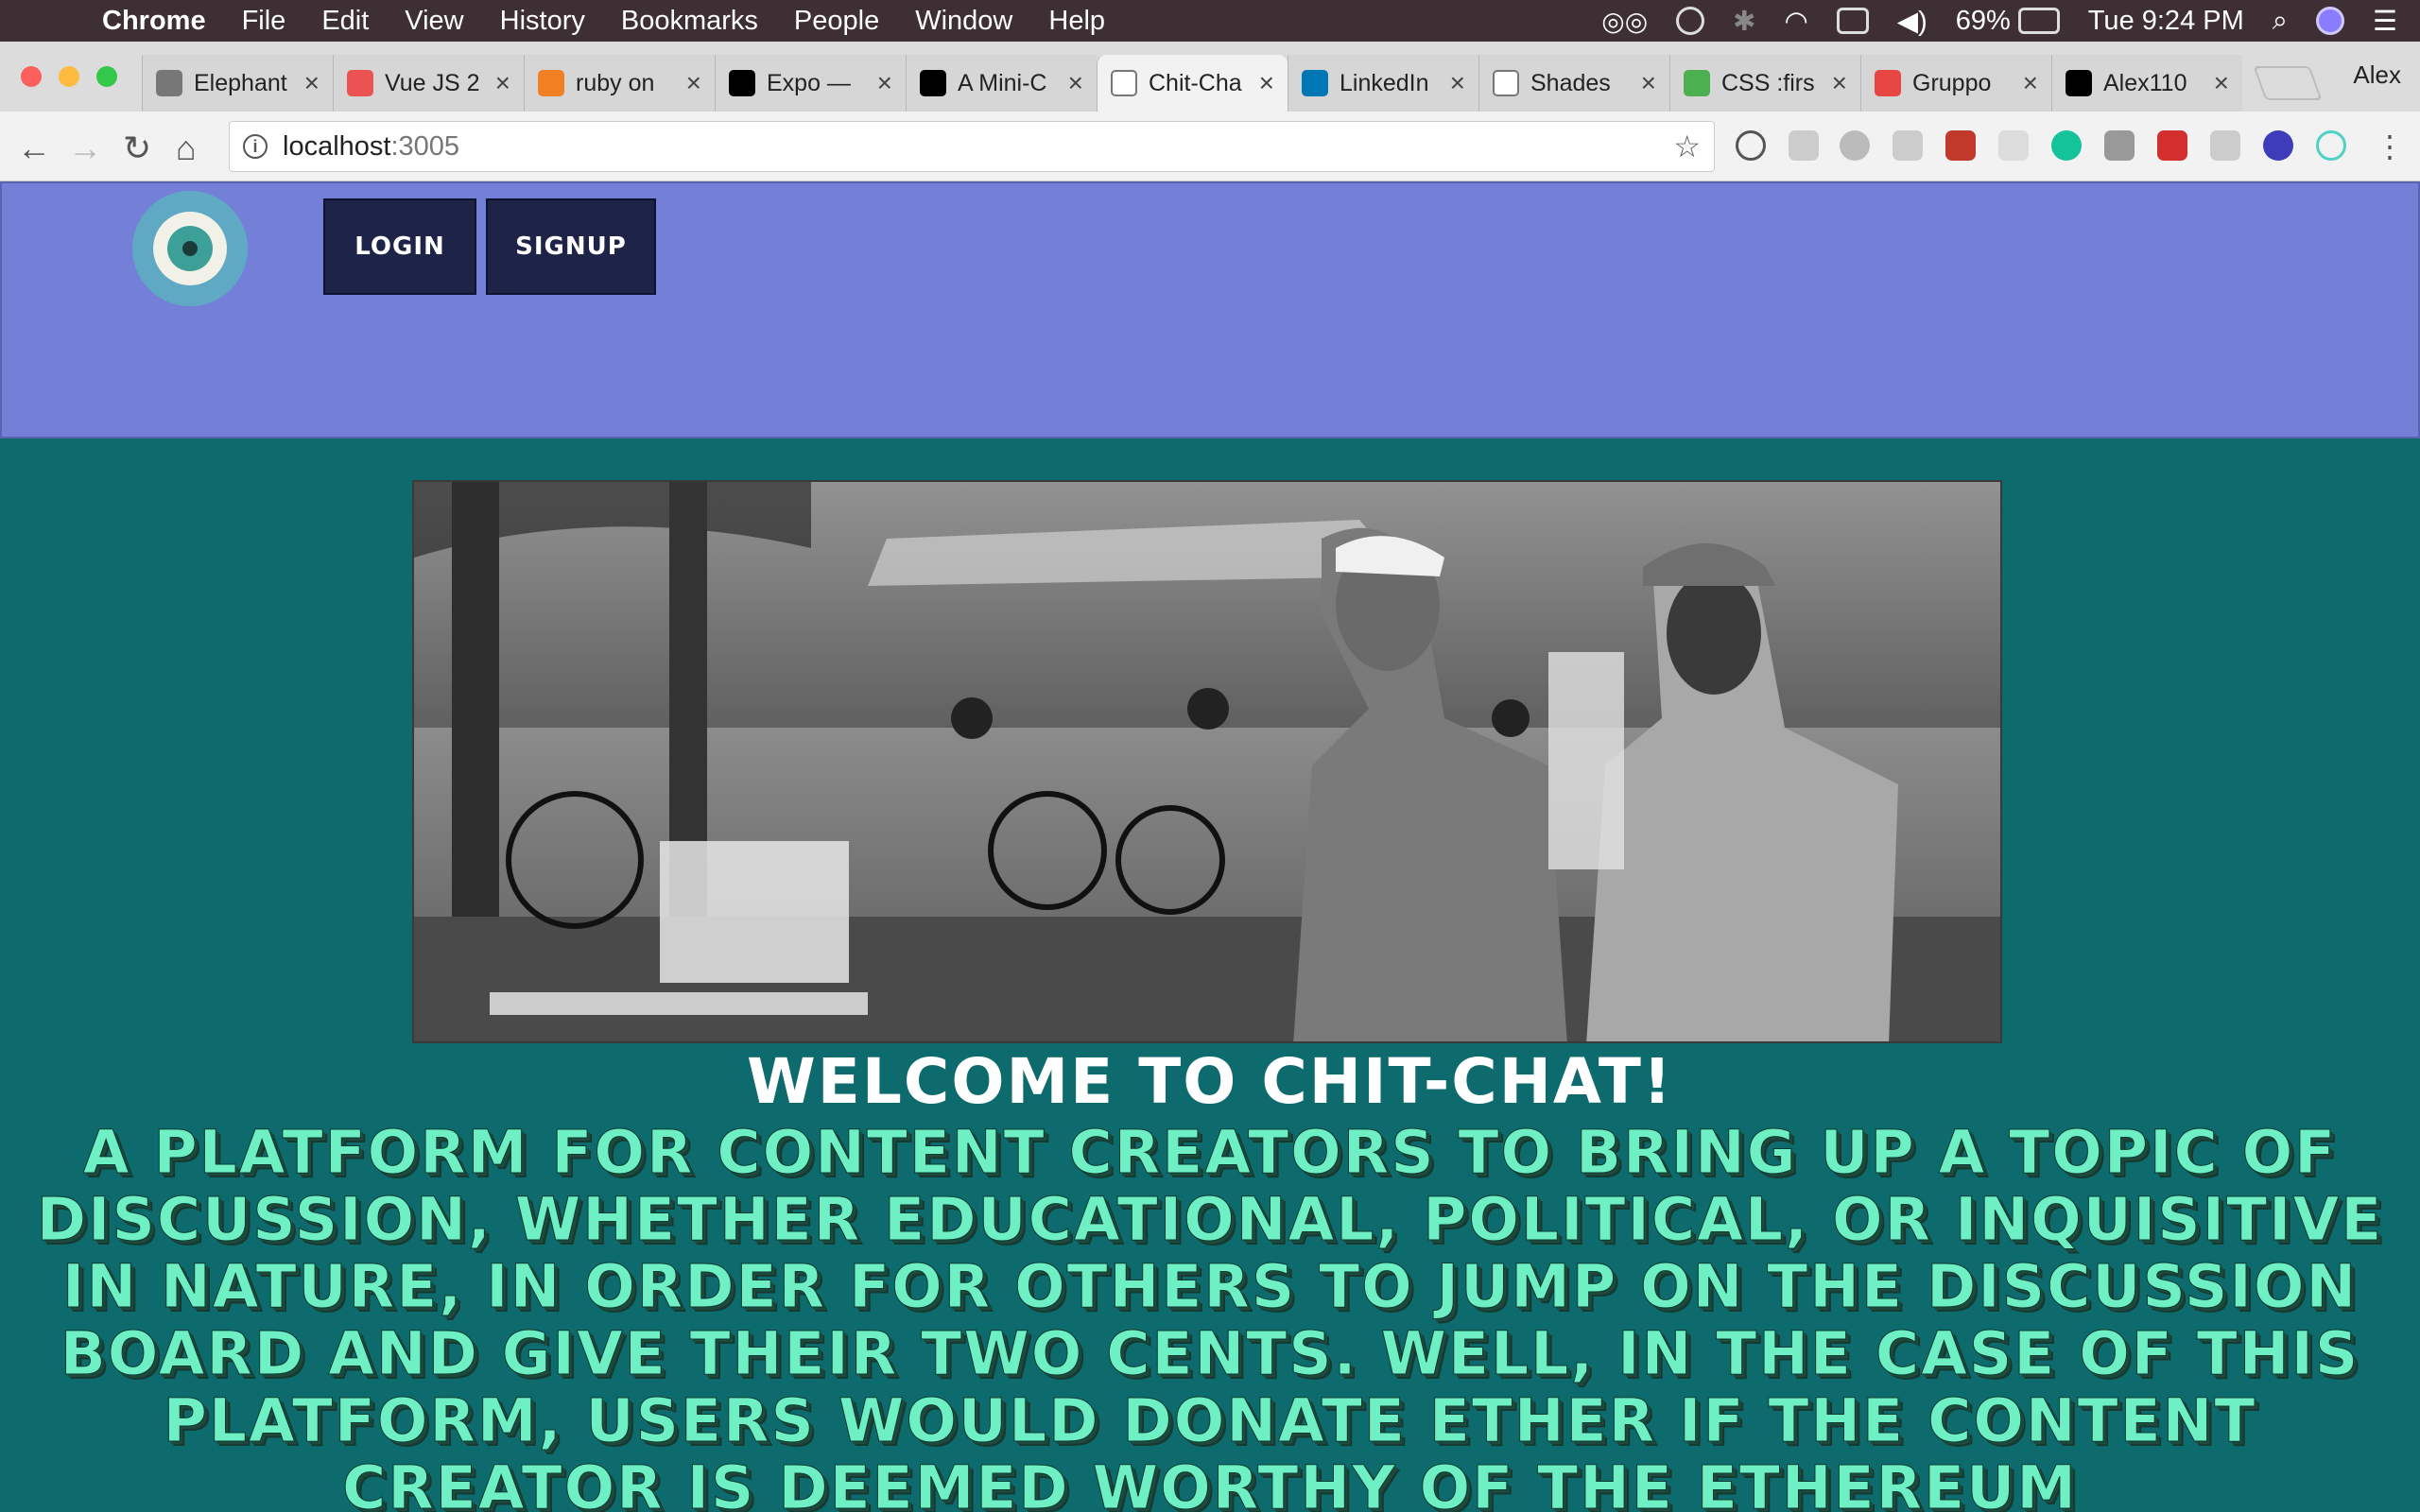 Image resolution: width=2420 pixels, height=1512 pixels. Describe the element at coordinates (107, 76) in the screenshot. I see `maximize-window-button` at that location.